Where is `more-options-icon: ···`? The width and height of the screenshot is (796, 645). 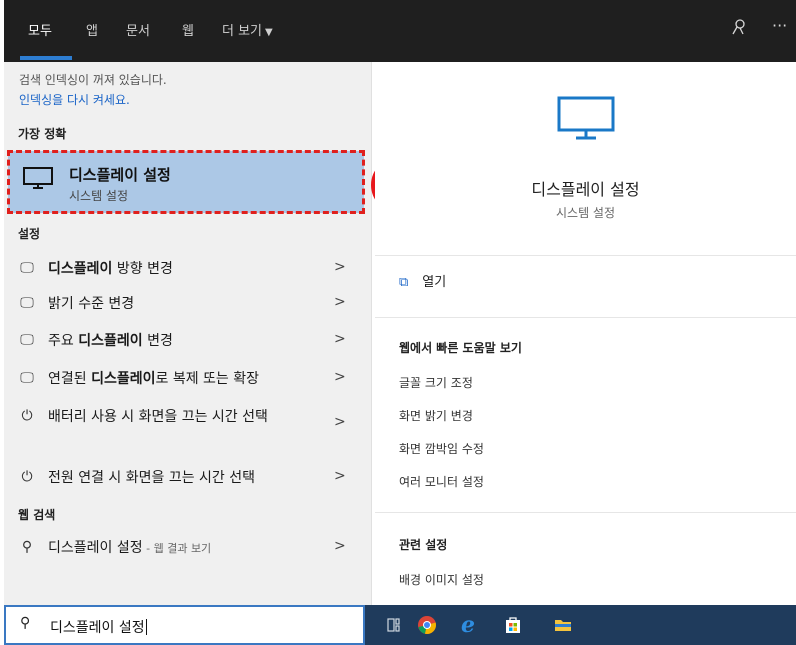 more-options-icon: ··· is located at coordinates (779, 25).